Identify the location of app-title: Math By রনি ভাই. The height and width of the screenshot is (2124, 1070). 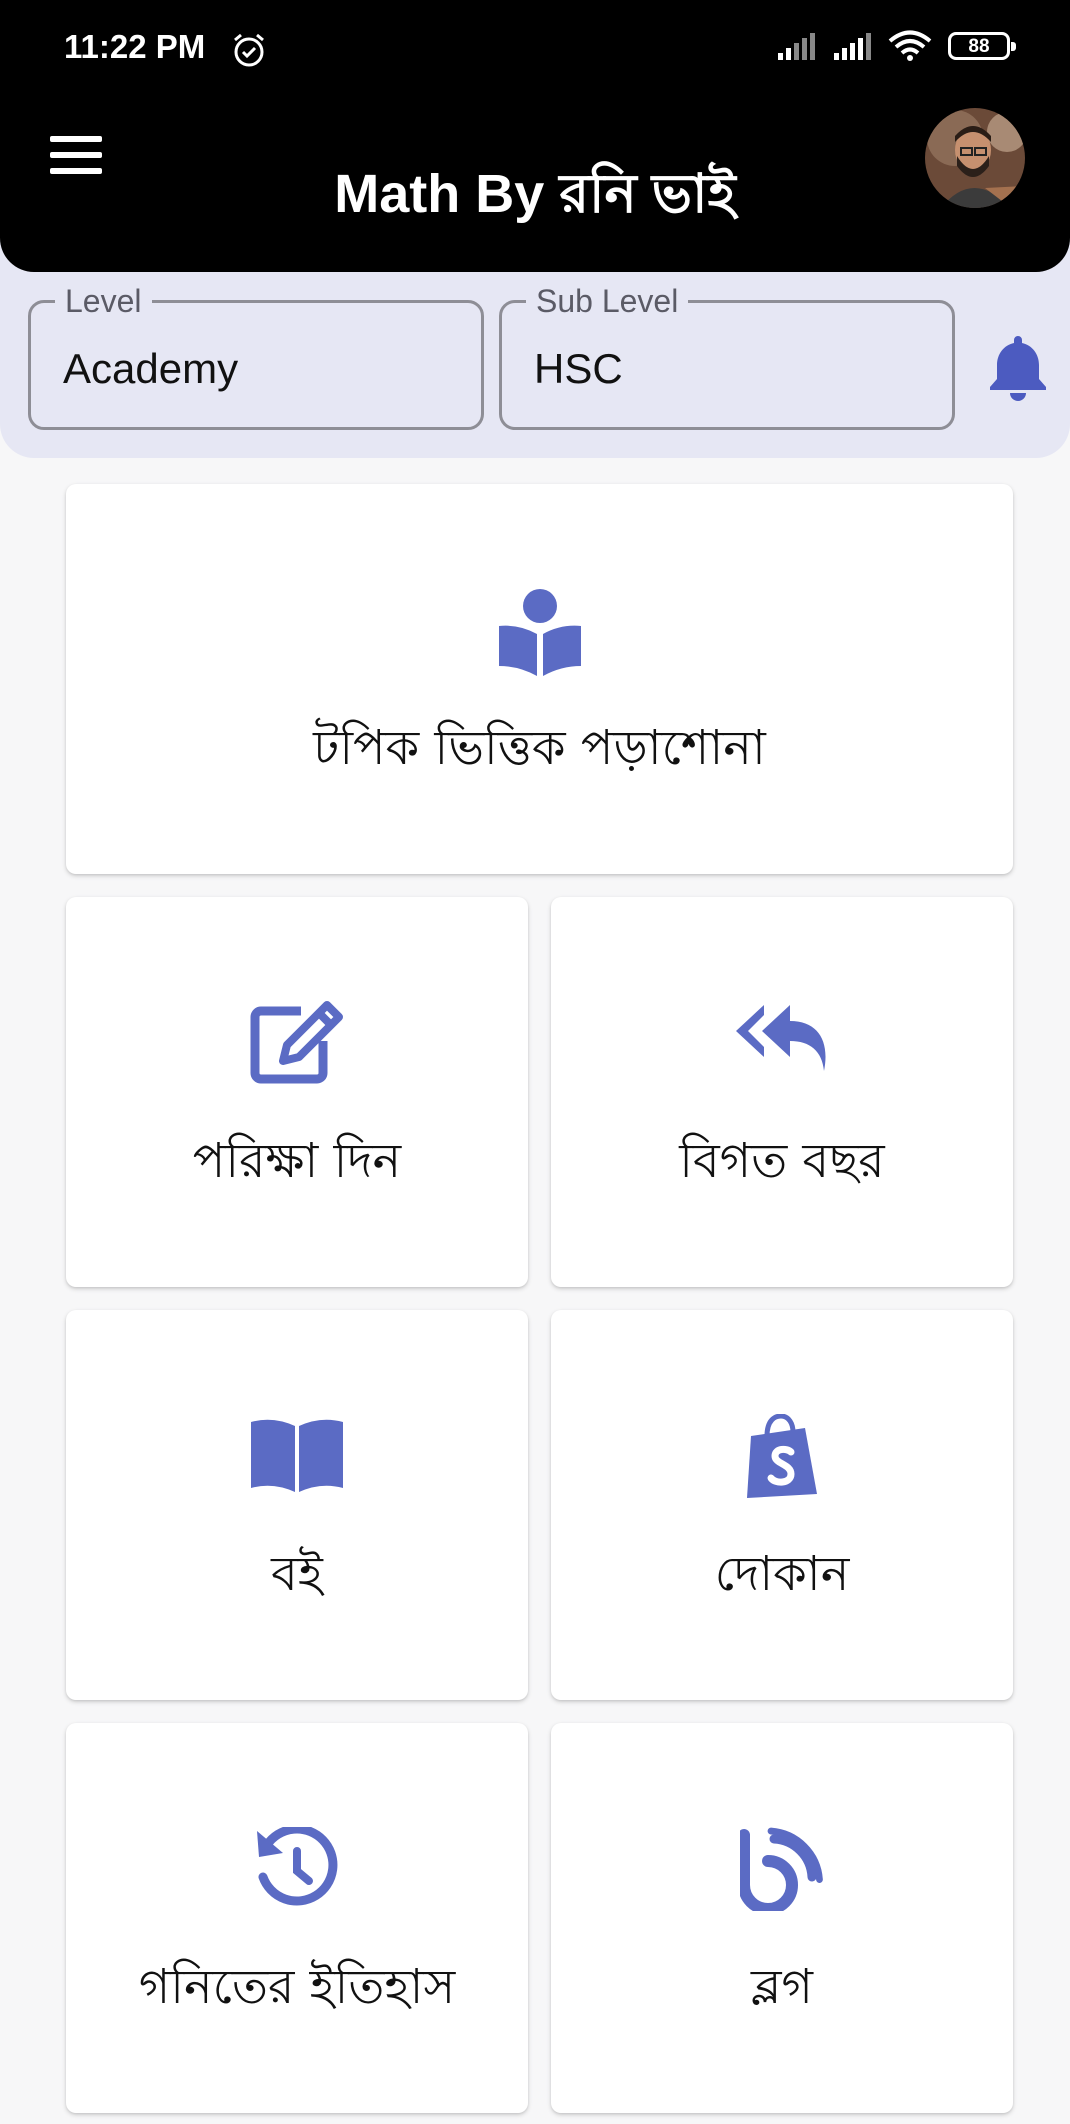
(535, 194).